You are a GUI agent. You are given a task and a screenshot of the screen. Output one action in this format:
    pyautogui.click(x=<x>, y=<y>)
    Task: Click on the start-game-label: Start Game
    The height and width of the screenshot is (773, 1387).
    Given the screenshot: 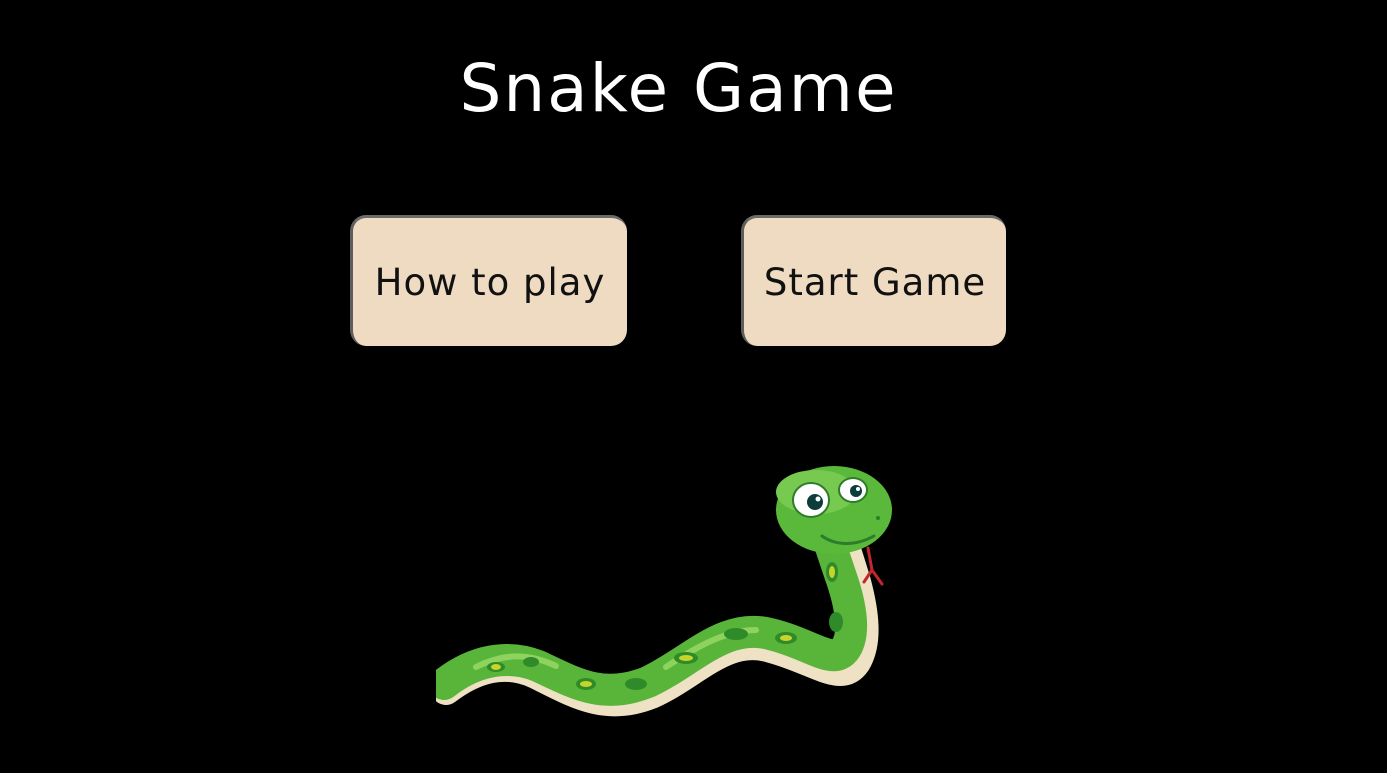 What is the action you would take?
    pyautogui.click(x=875, y=282)
    